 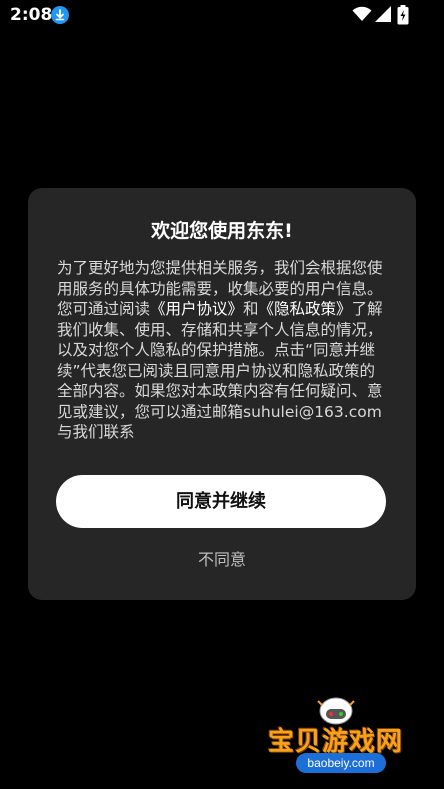 What do you see at coordinates (251, 309) in the screenshot?
I see `body-text-and: 和` at bounding box center [251, 309].